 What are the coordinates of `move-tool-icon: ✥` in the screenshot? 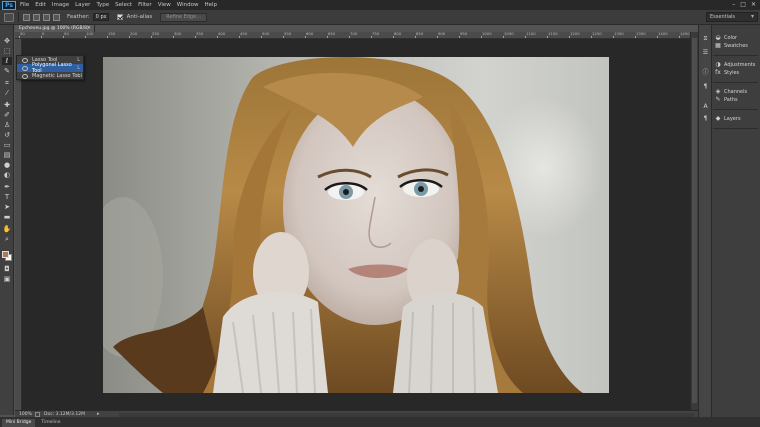 It's located at (7, 41).